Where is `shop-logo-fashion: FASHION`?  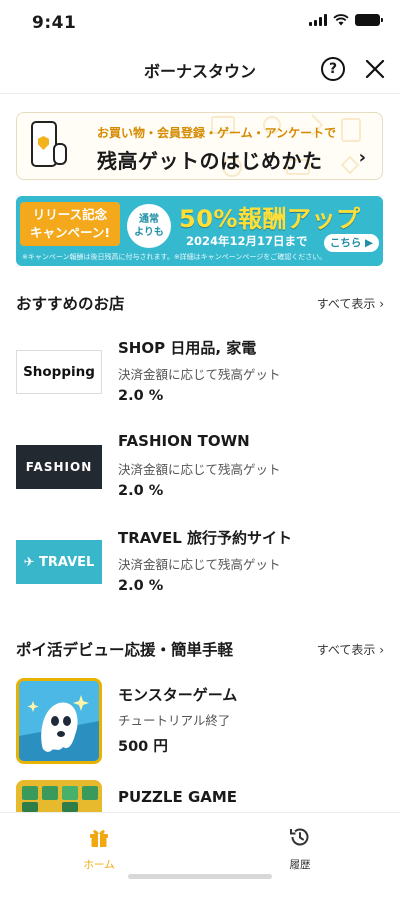 shop-logo-fashion: FASHION is located at coordinates (59, 467).